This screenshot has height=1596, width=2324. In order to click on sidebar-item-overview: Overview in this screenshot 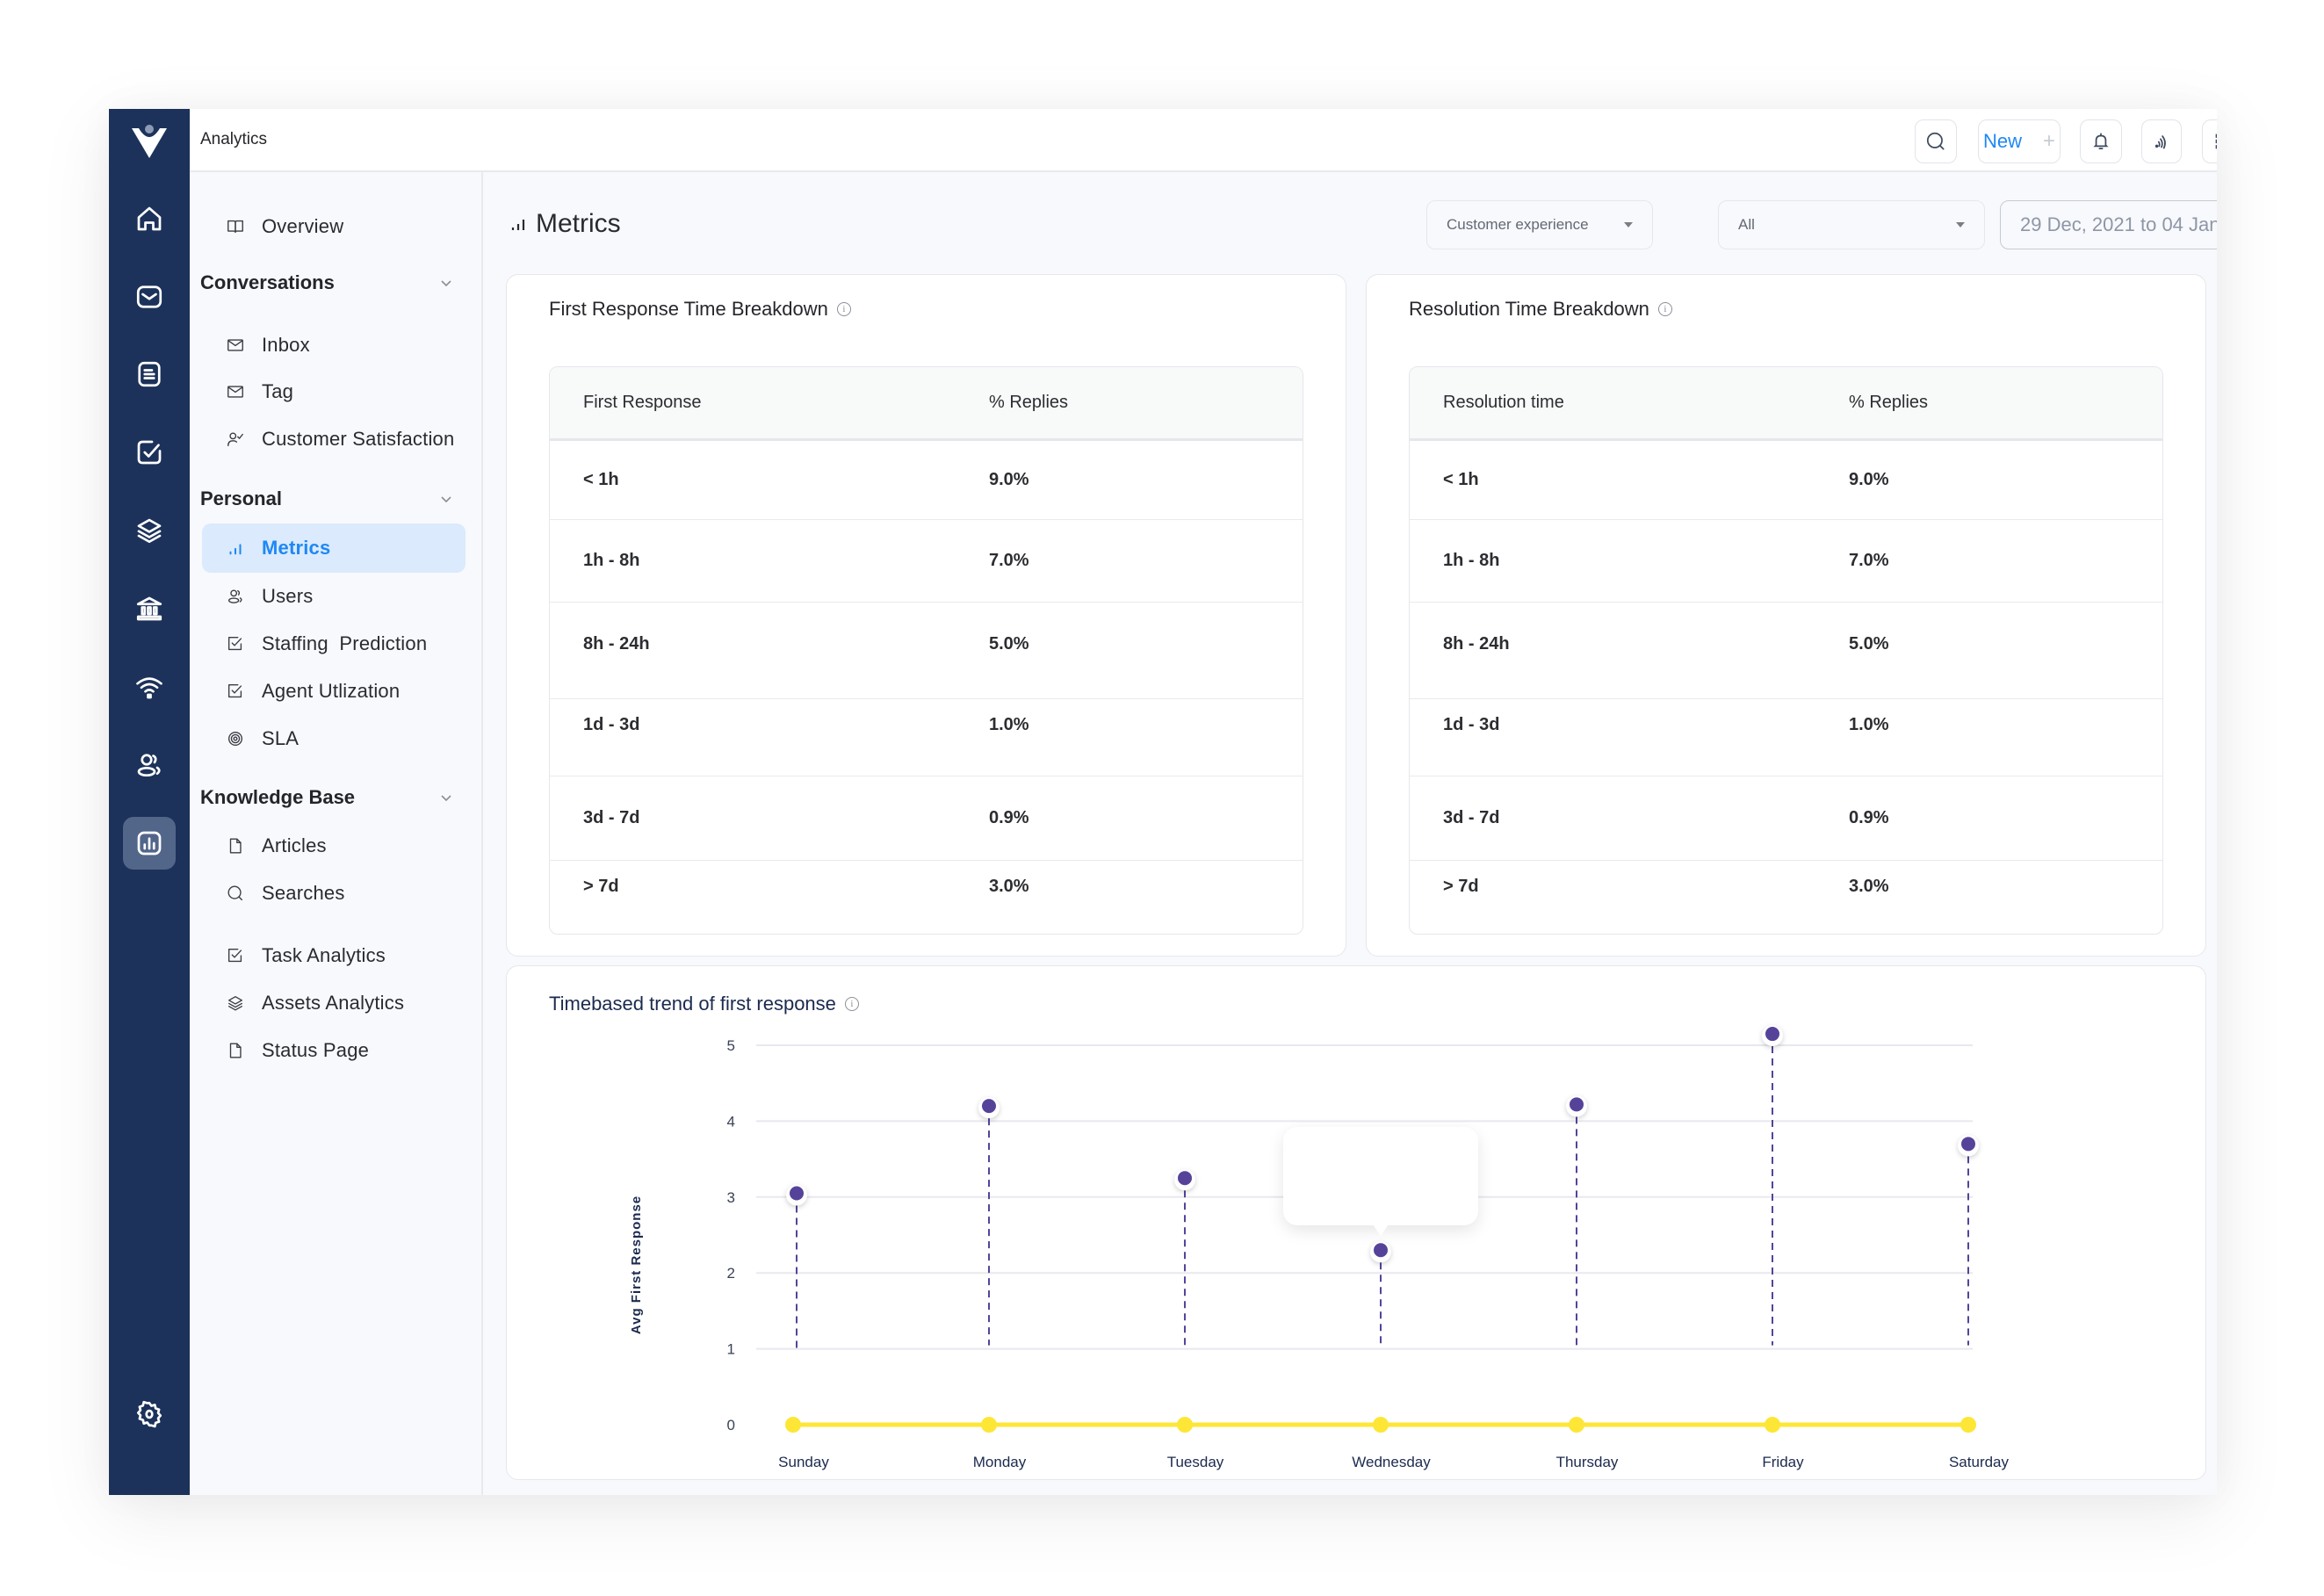, I will do `click(334, 226)`.